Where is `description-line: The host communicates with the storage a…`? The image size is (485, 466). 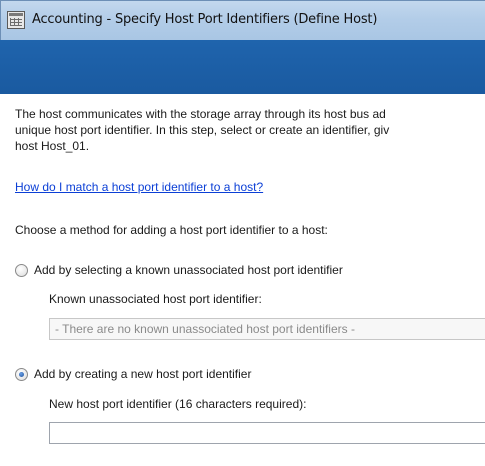
description-line: The host communicates with the storage a… is located at coordinates (200, 114).